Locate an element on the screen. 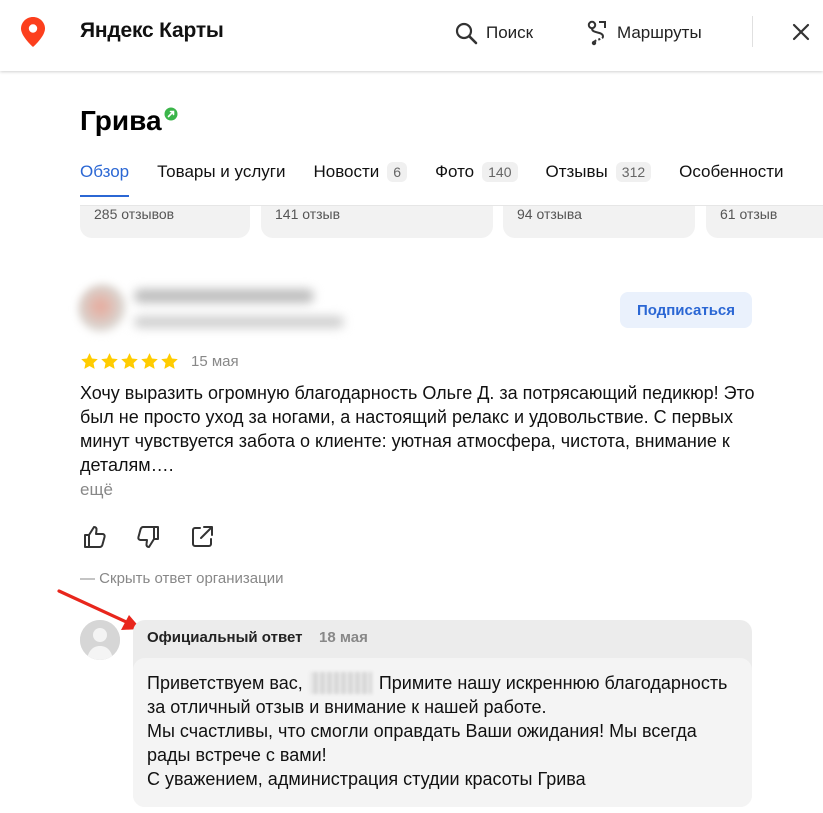 The height and width of the screenshot is (813, 823). tab-reviews: Отзывы 312 is located at coordinates (599, 172).